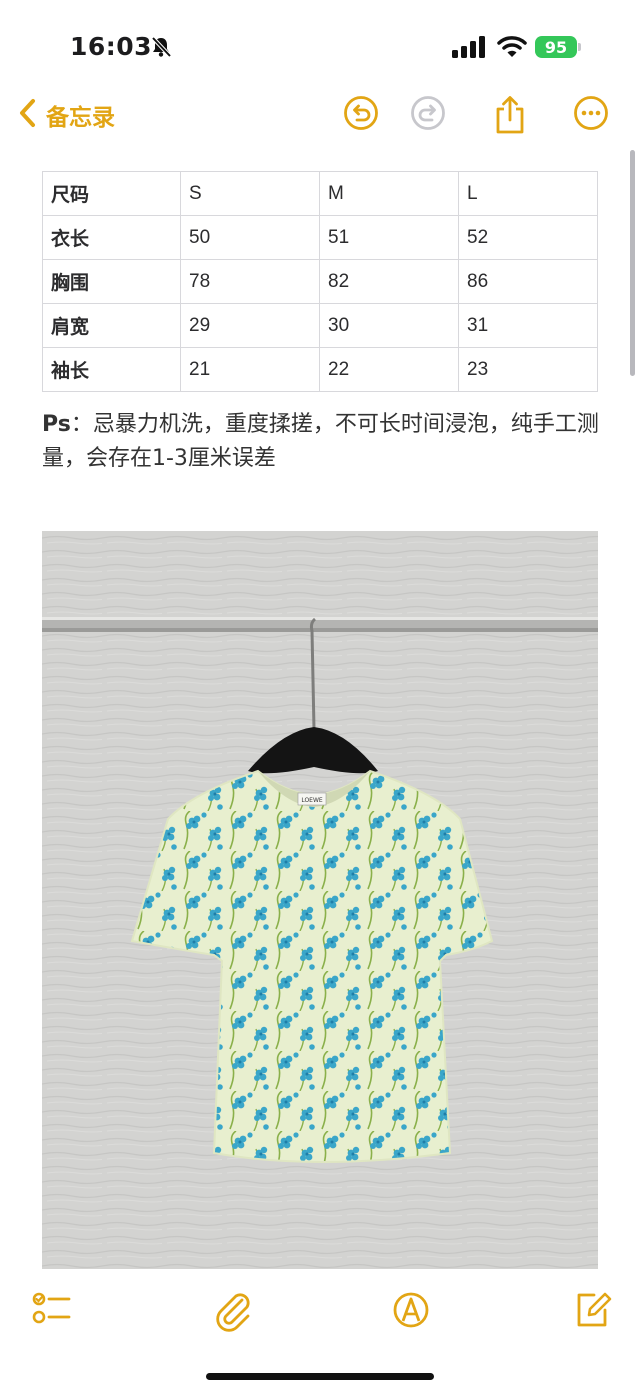 This screenshot has width=640, height=1391. I want to click on table-cell: 86, so click(528, 281).